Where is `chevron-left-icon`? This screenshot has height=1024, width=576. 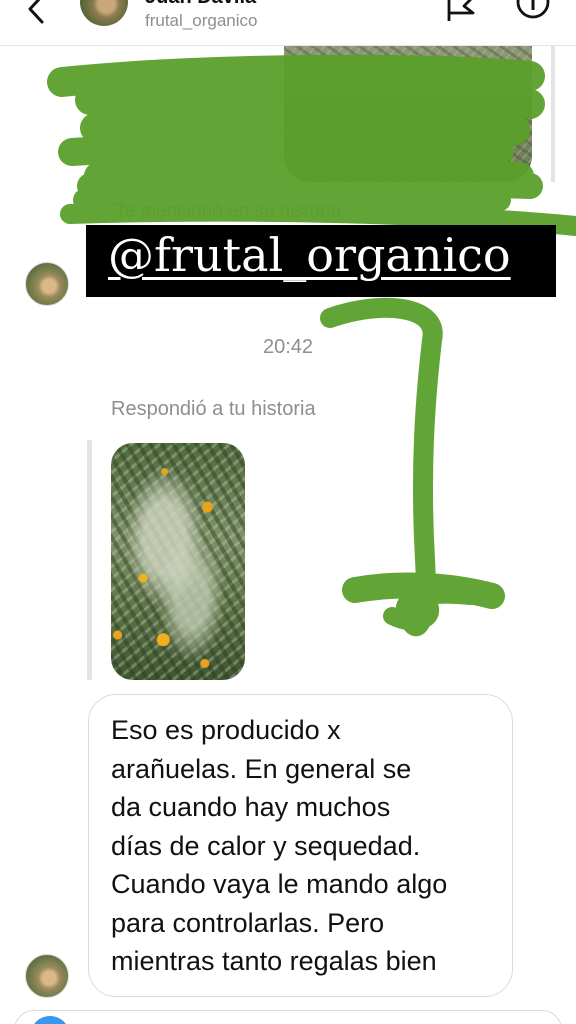
chevron-left-icon is located at coordinates (35, 12).